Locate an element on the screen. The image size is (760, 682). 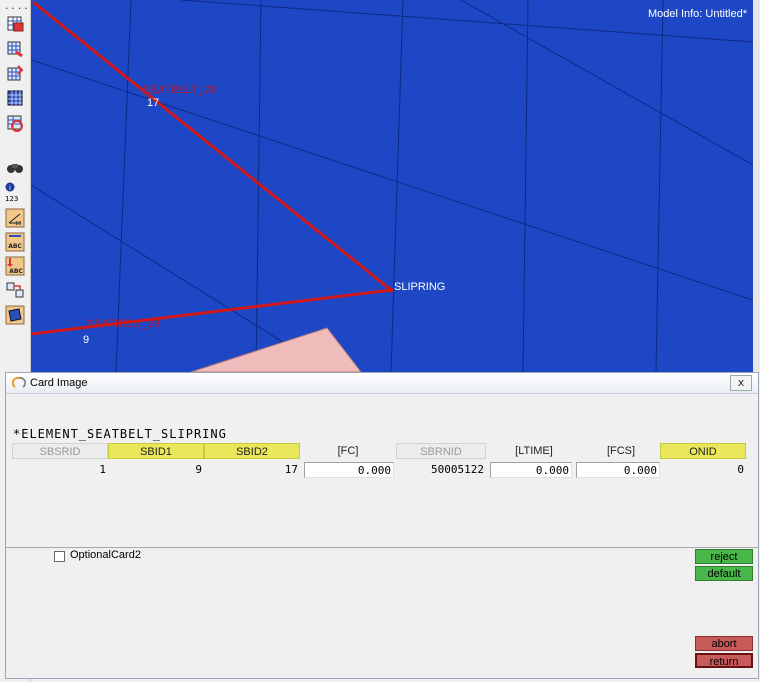
element-edit-icon is located at coordinates (15, 49).